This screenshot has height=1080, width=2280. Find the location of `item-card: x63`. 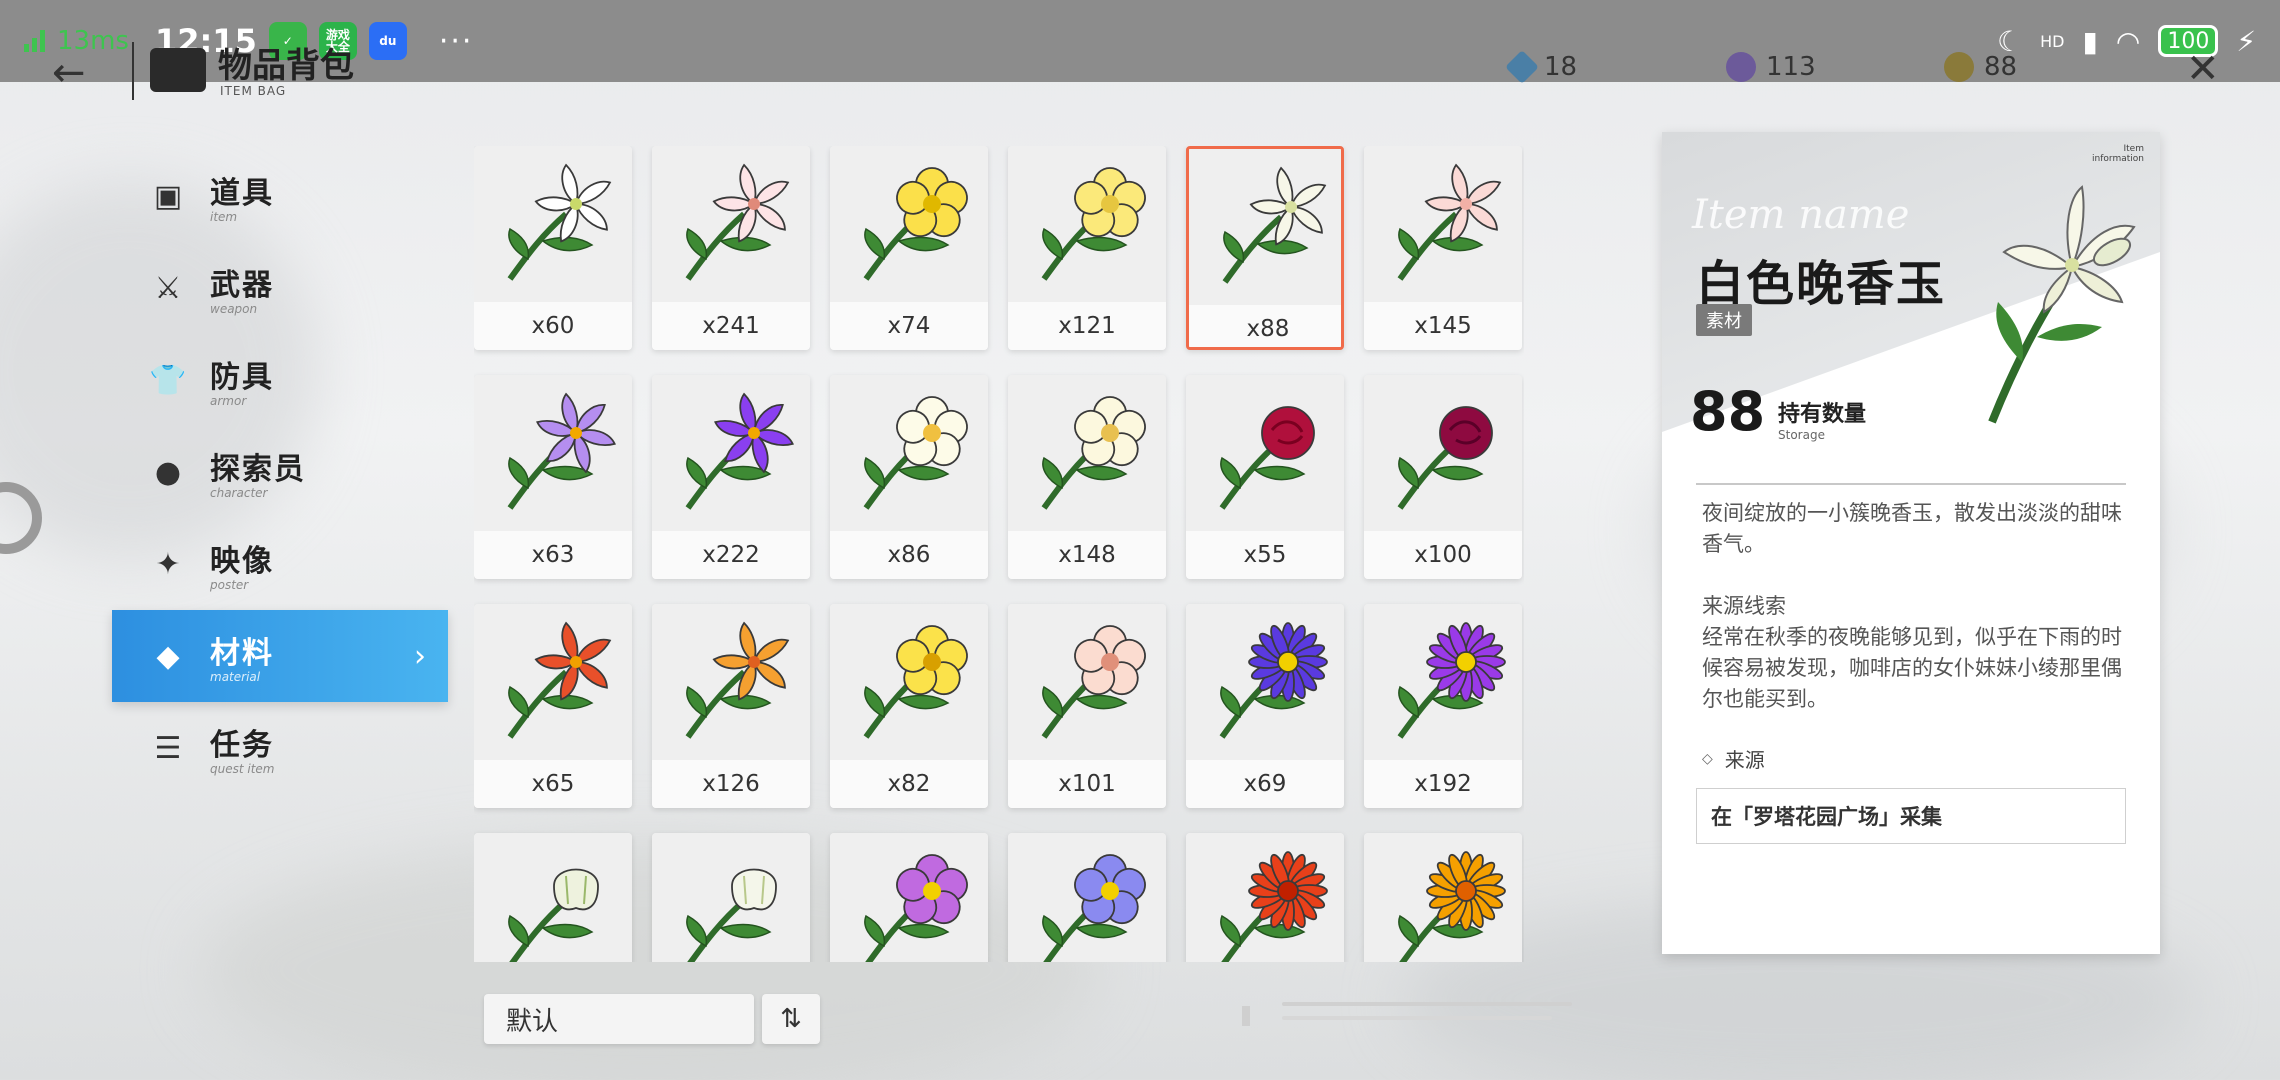

item-card: x63 is located at coordinates (553, 477).